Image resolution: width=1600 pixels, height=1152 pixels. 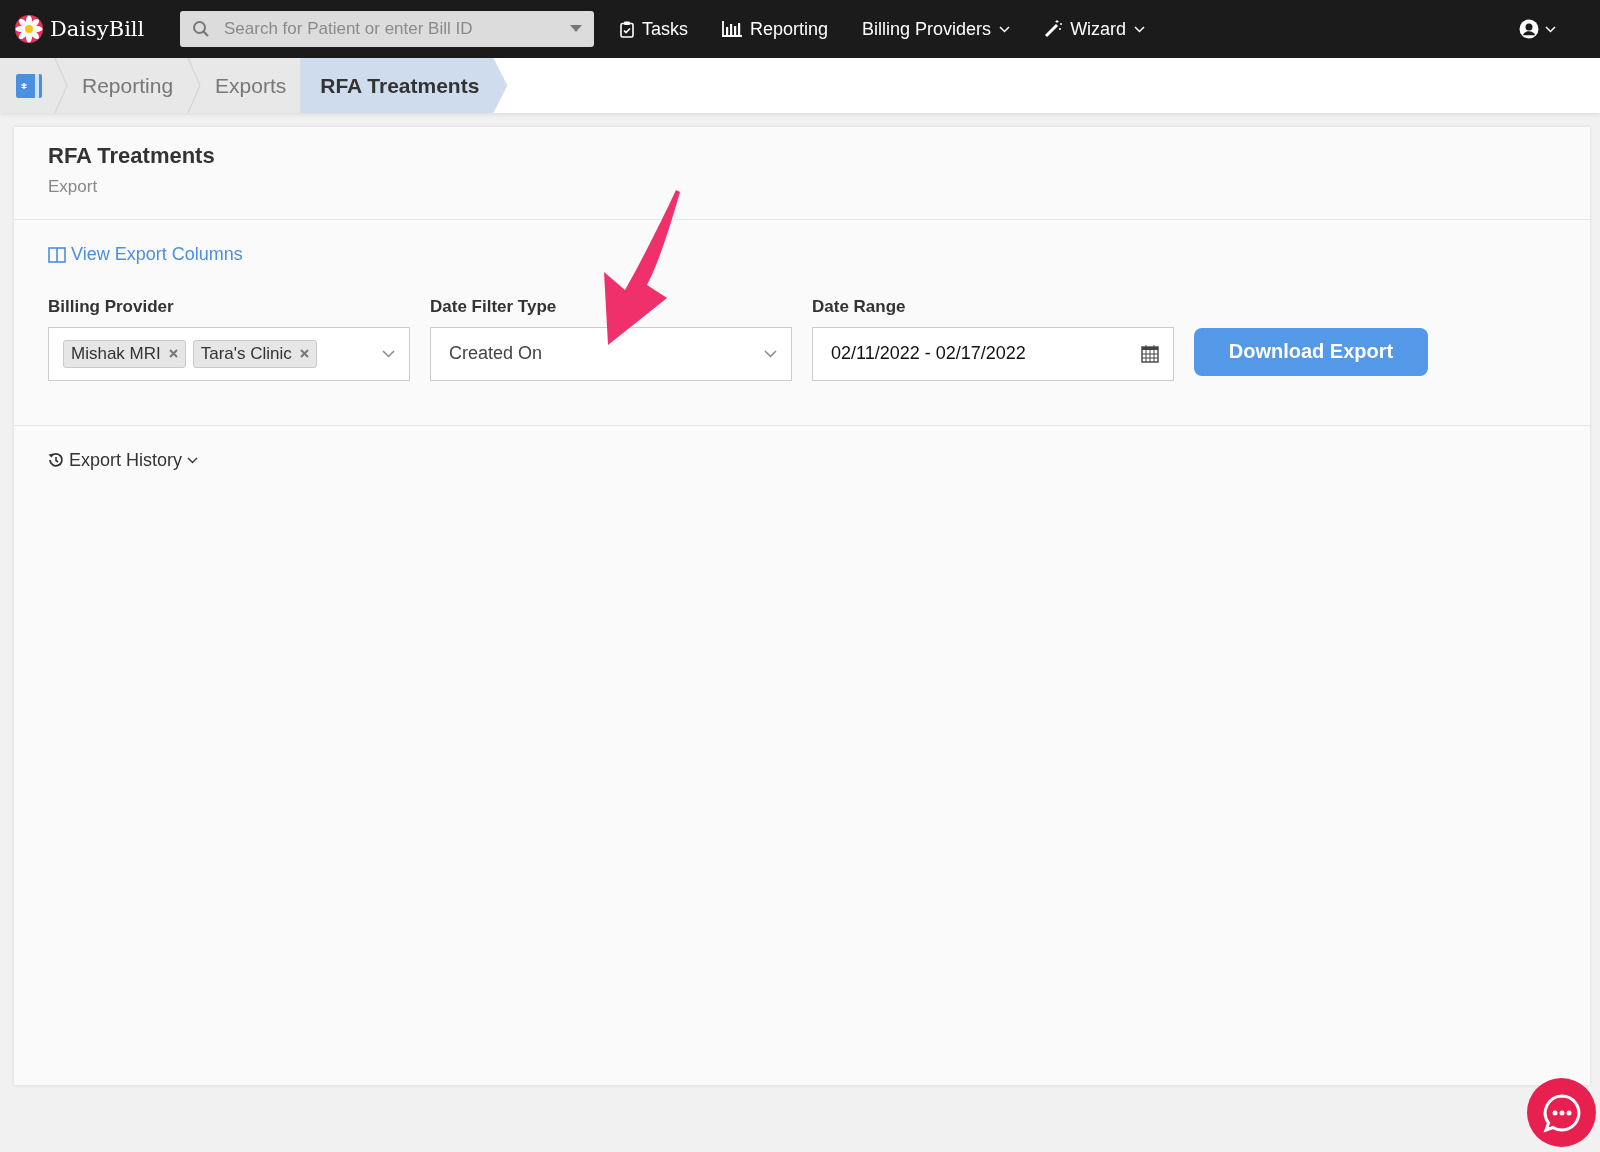 What do you see at coordinates (576, 29) in the screenshot?
I see `dropdown-caret-icon` at bounding box center [576, 29].